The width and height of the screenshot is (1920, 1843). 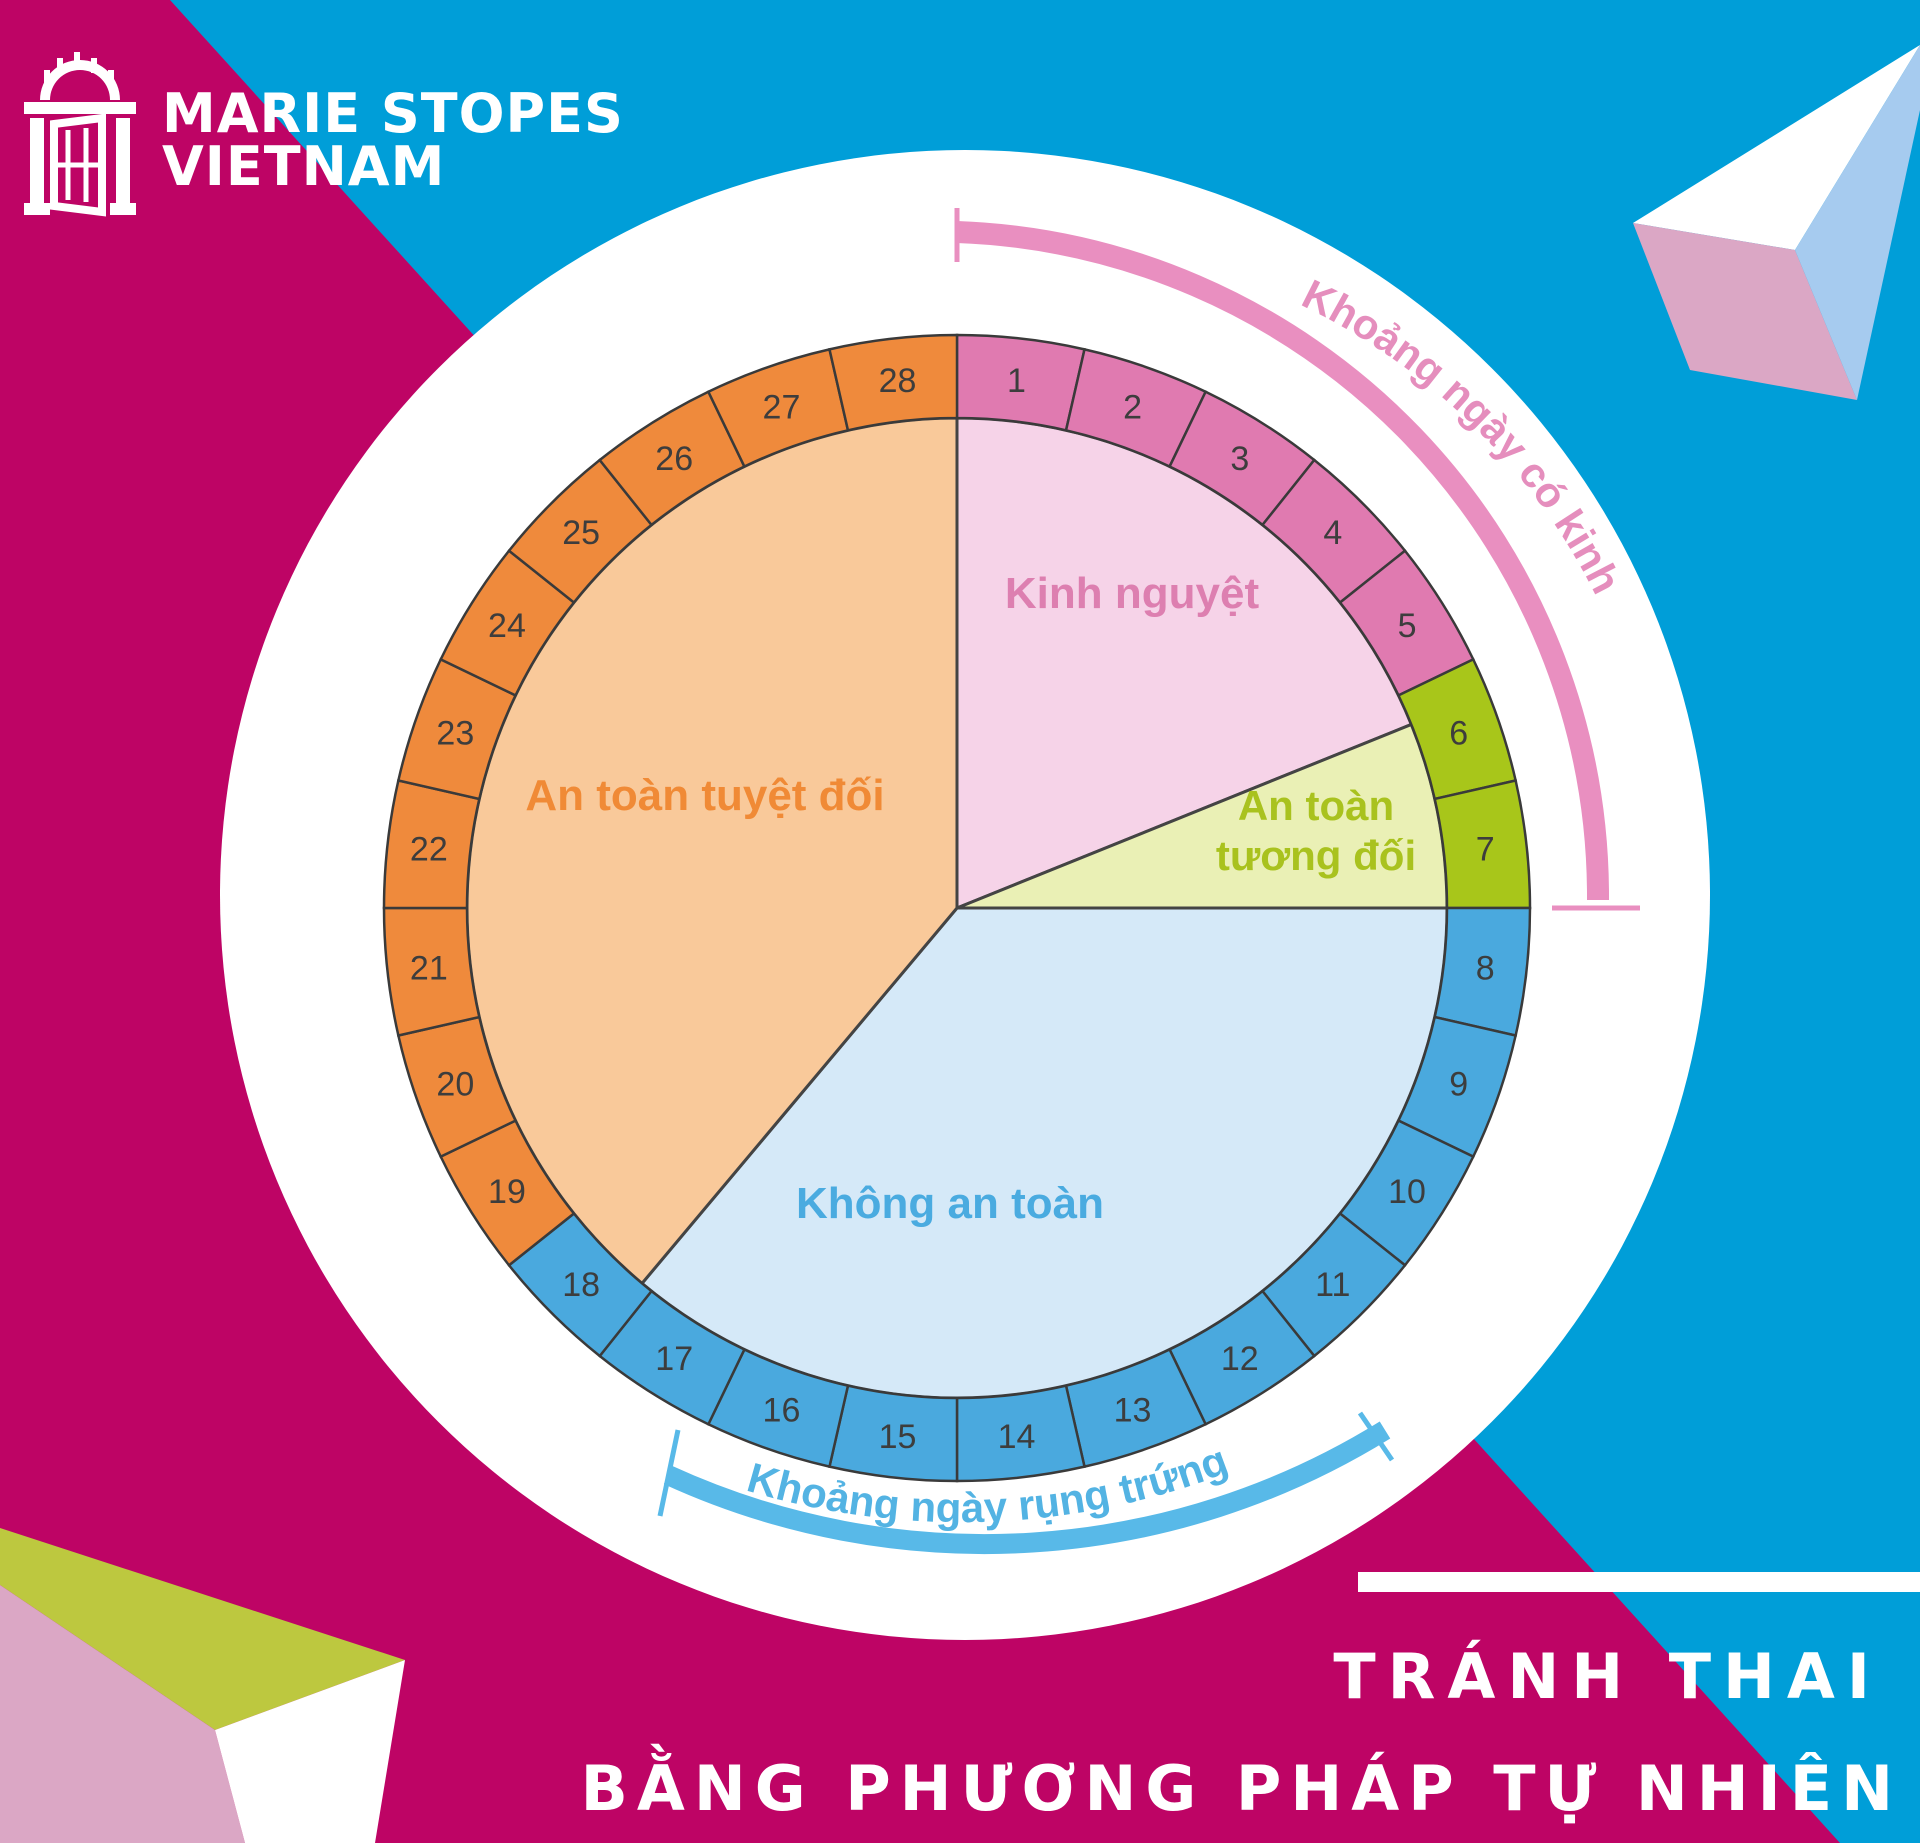 What do you see at coordinates (898, 381) in the screenshot?
I see `day-number: 28` at bounding box center [898, 381].